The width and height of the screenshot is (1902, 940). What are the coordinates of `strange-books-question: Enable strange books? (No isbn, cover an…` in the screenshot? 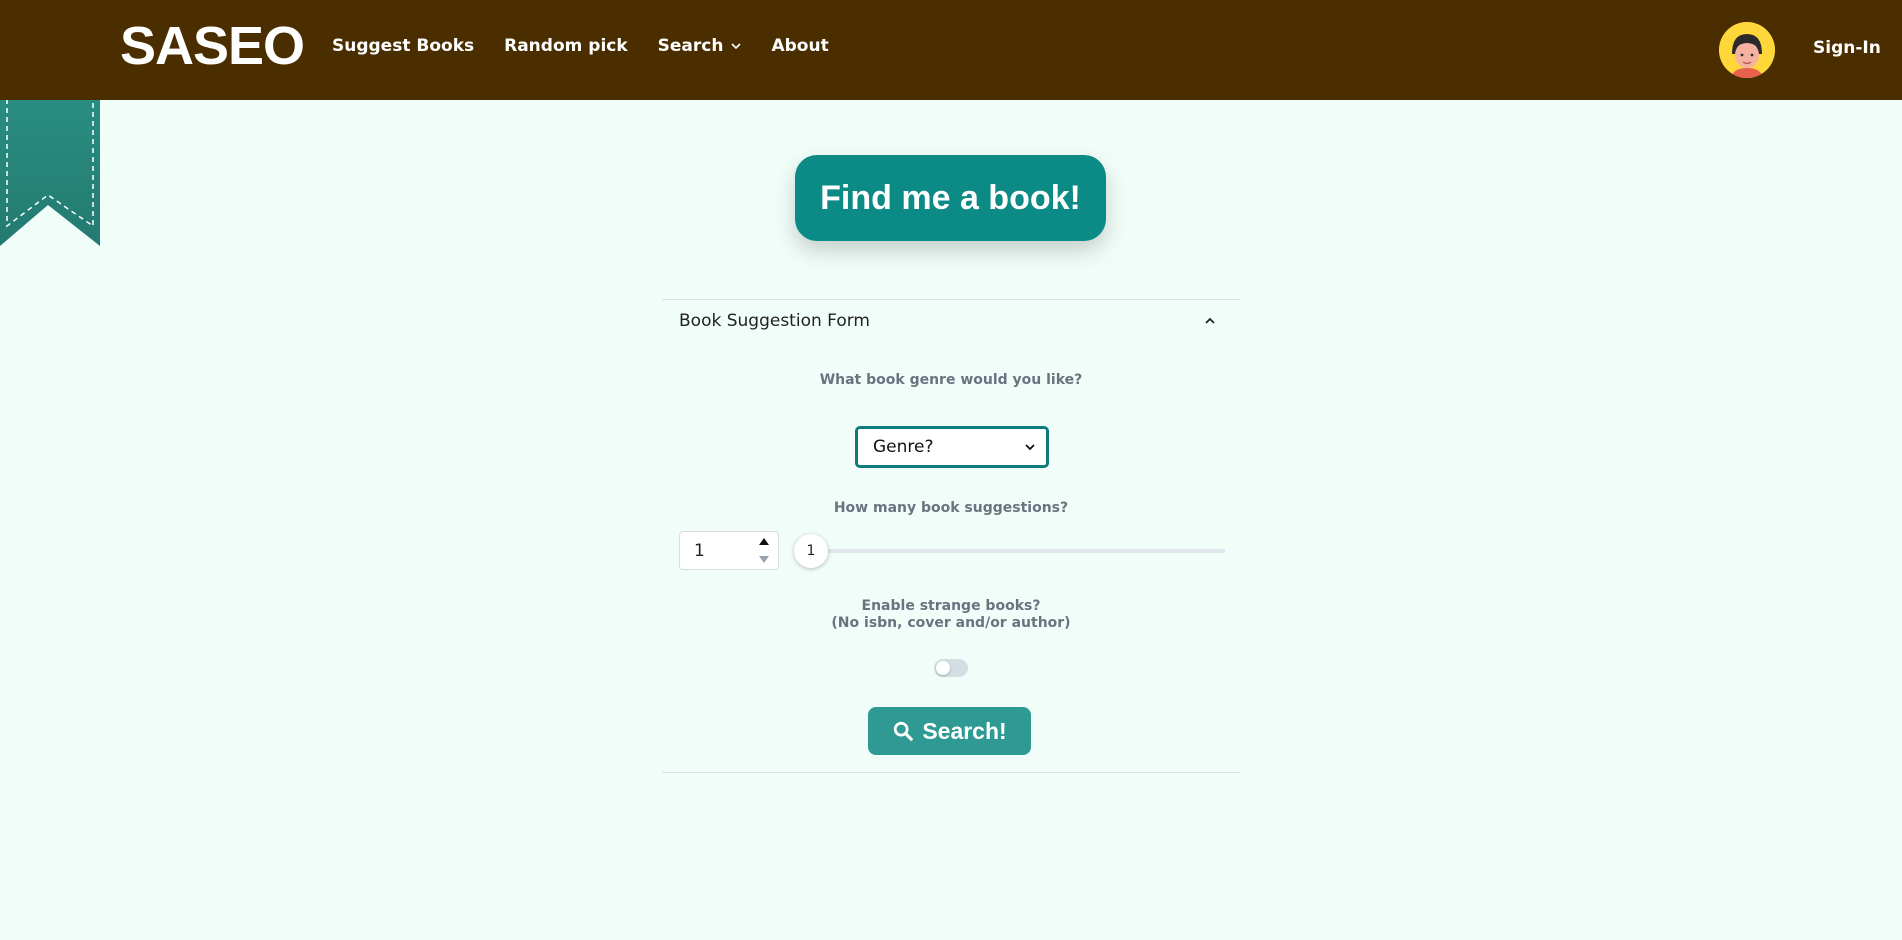 It's located at (951, 615).